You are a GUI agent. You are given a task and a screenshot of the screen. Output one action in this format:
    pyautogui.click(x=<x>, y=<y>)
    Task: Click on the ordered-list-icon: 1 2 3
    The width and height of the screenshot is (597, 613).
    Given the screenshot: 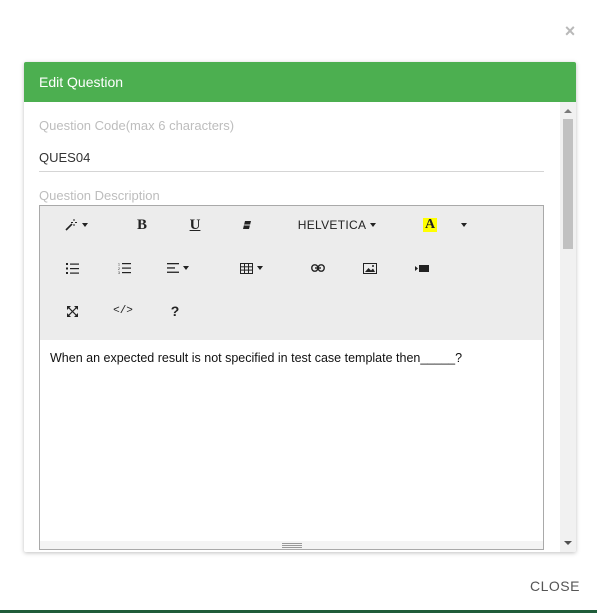 What is the action you would take?
    pyautogui.click(x=124, y=268)
    